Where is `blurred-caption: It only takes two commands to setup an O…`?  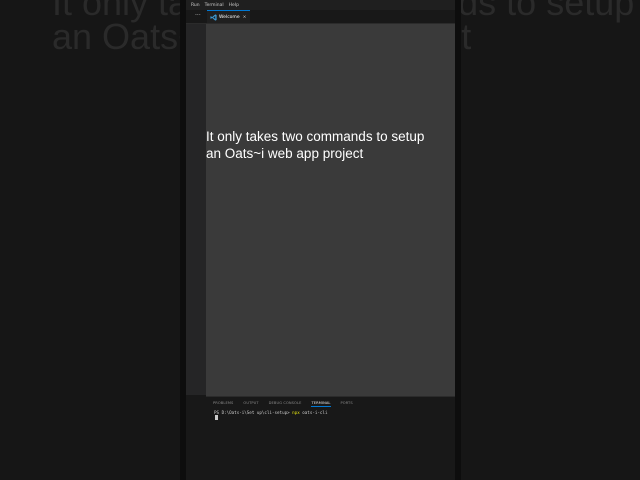 blurred-caption: It only takes two commands to setup an O… is located at coordinates (119, 28).